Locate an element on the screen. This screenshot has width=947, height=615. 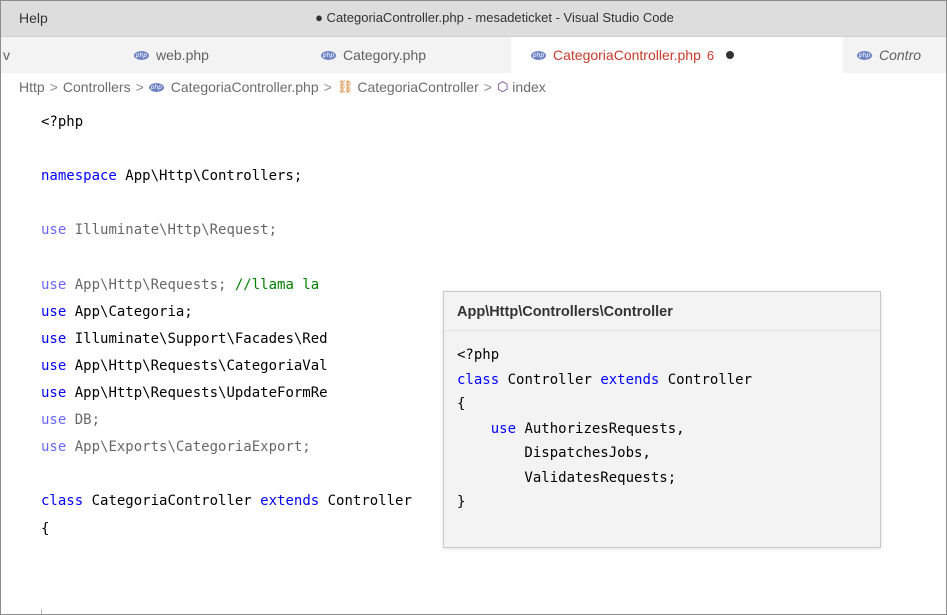
code-line: { is located at coordinates (45, 529).